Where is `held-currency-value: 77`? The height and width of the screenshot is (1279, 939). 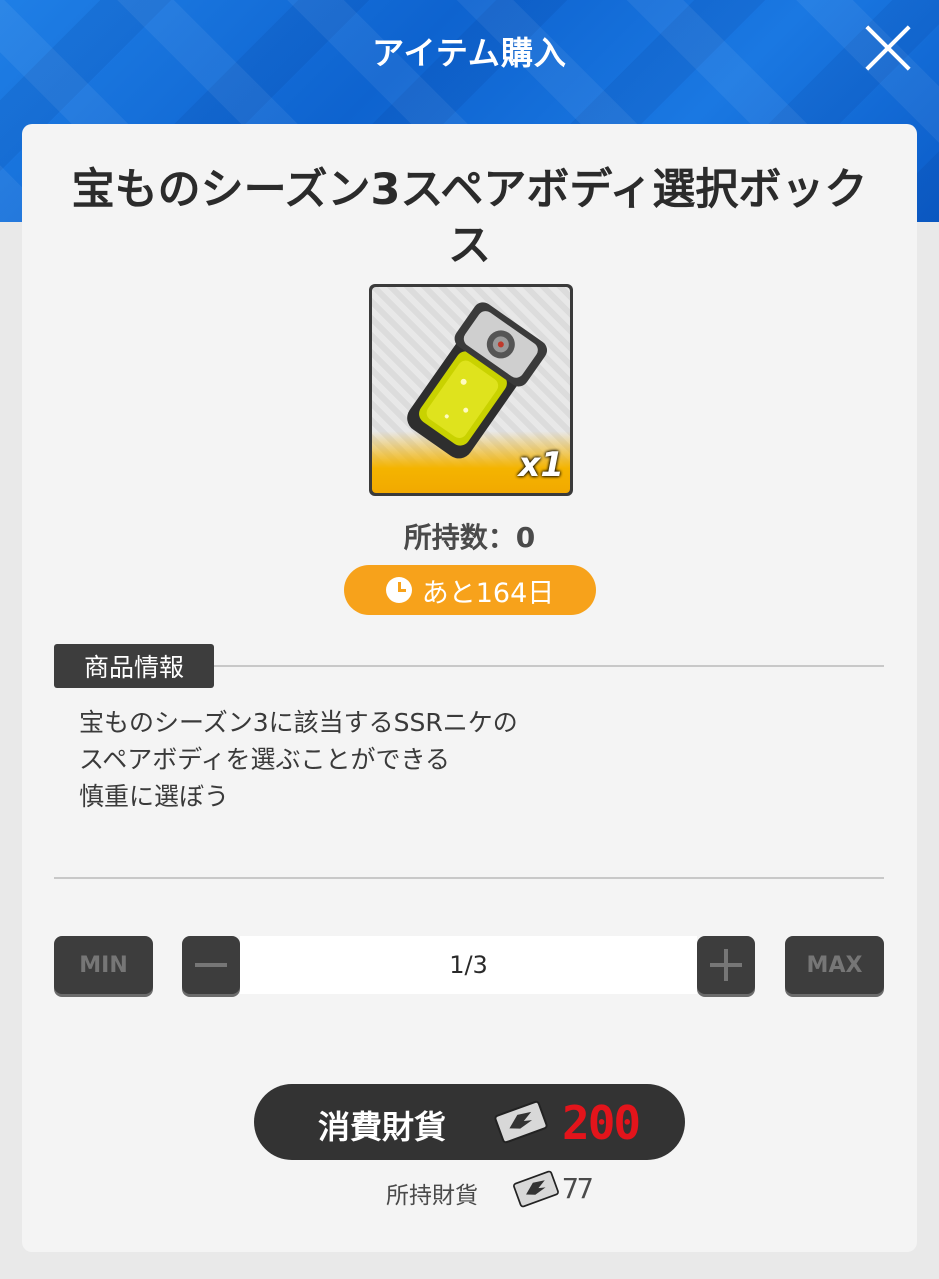 held-currency-value: 77 is located at coordinates (578, 1188).